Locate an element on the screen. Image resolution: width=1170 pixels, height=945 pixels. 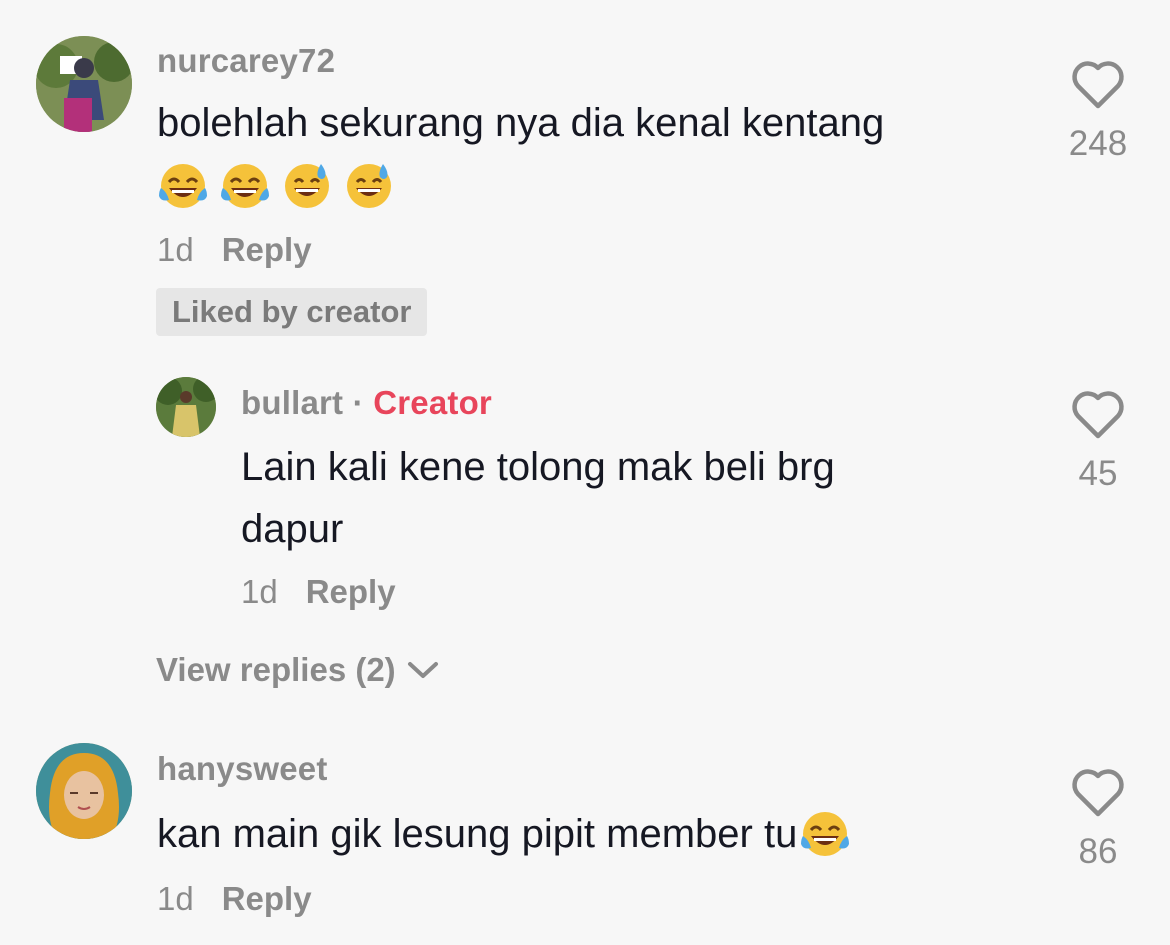
like-control: 45 is located at coordinates (1098, 441).